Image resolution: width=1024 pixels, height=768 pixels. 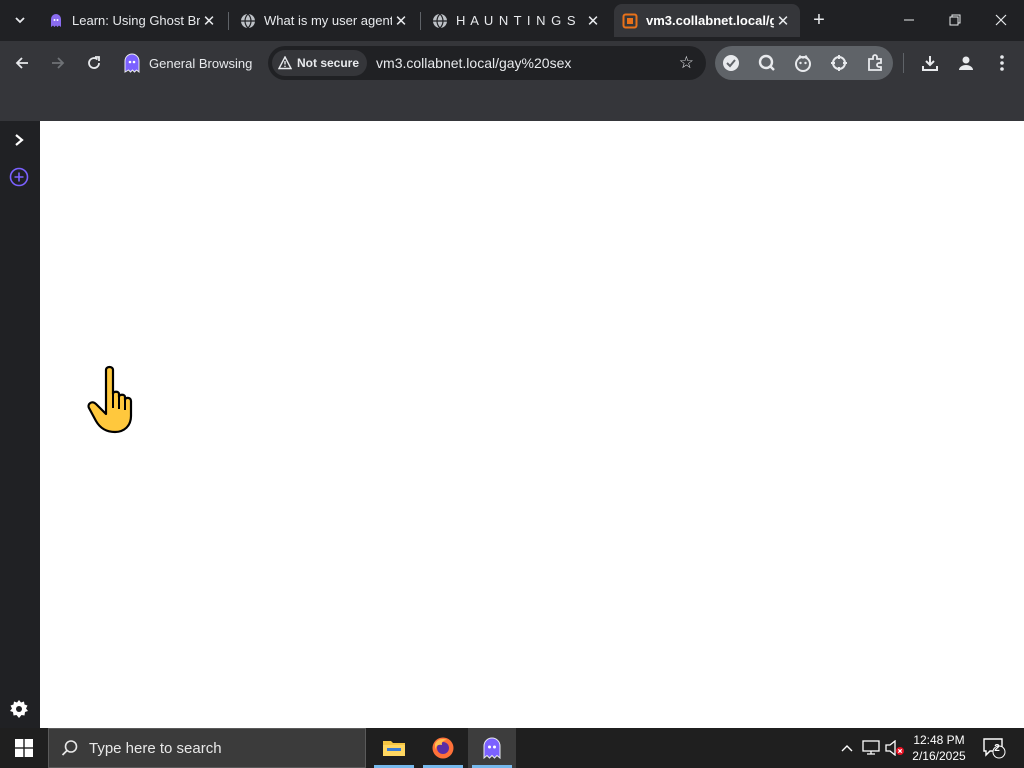 I want to click on check-shield-icon, so click(x=731, y=63).